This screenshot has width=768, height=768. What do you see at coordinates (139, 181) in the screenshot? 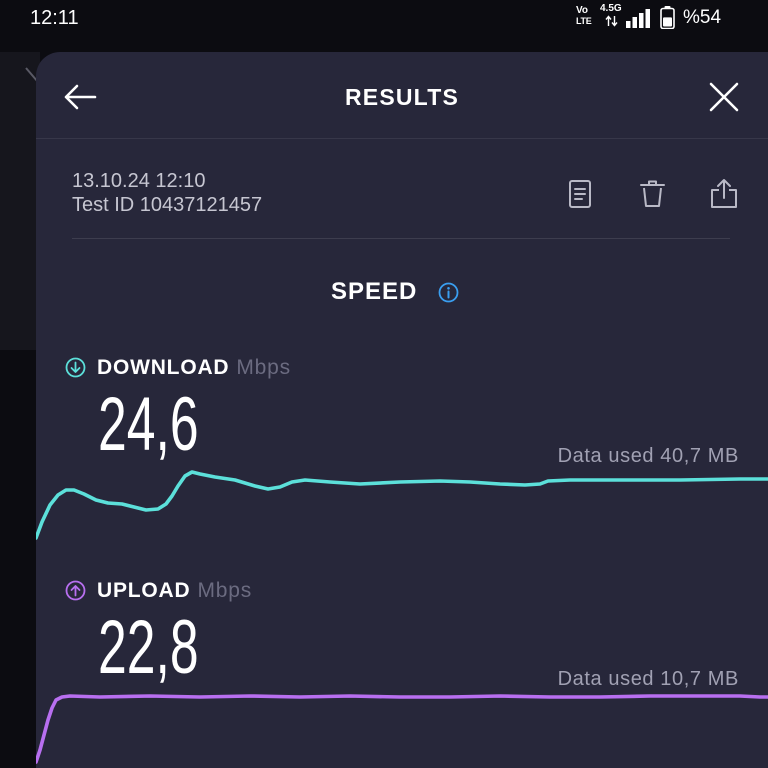
I see `test-datetime: 13.10.24 12:10` at bounding box center [139, 181].